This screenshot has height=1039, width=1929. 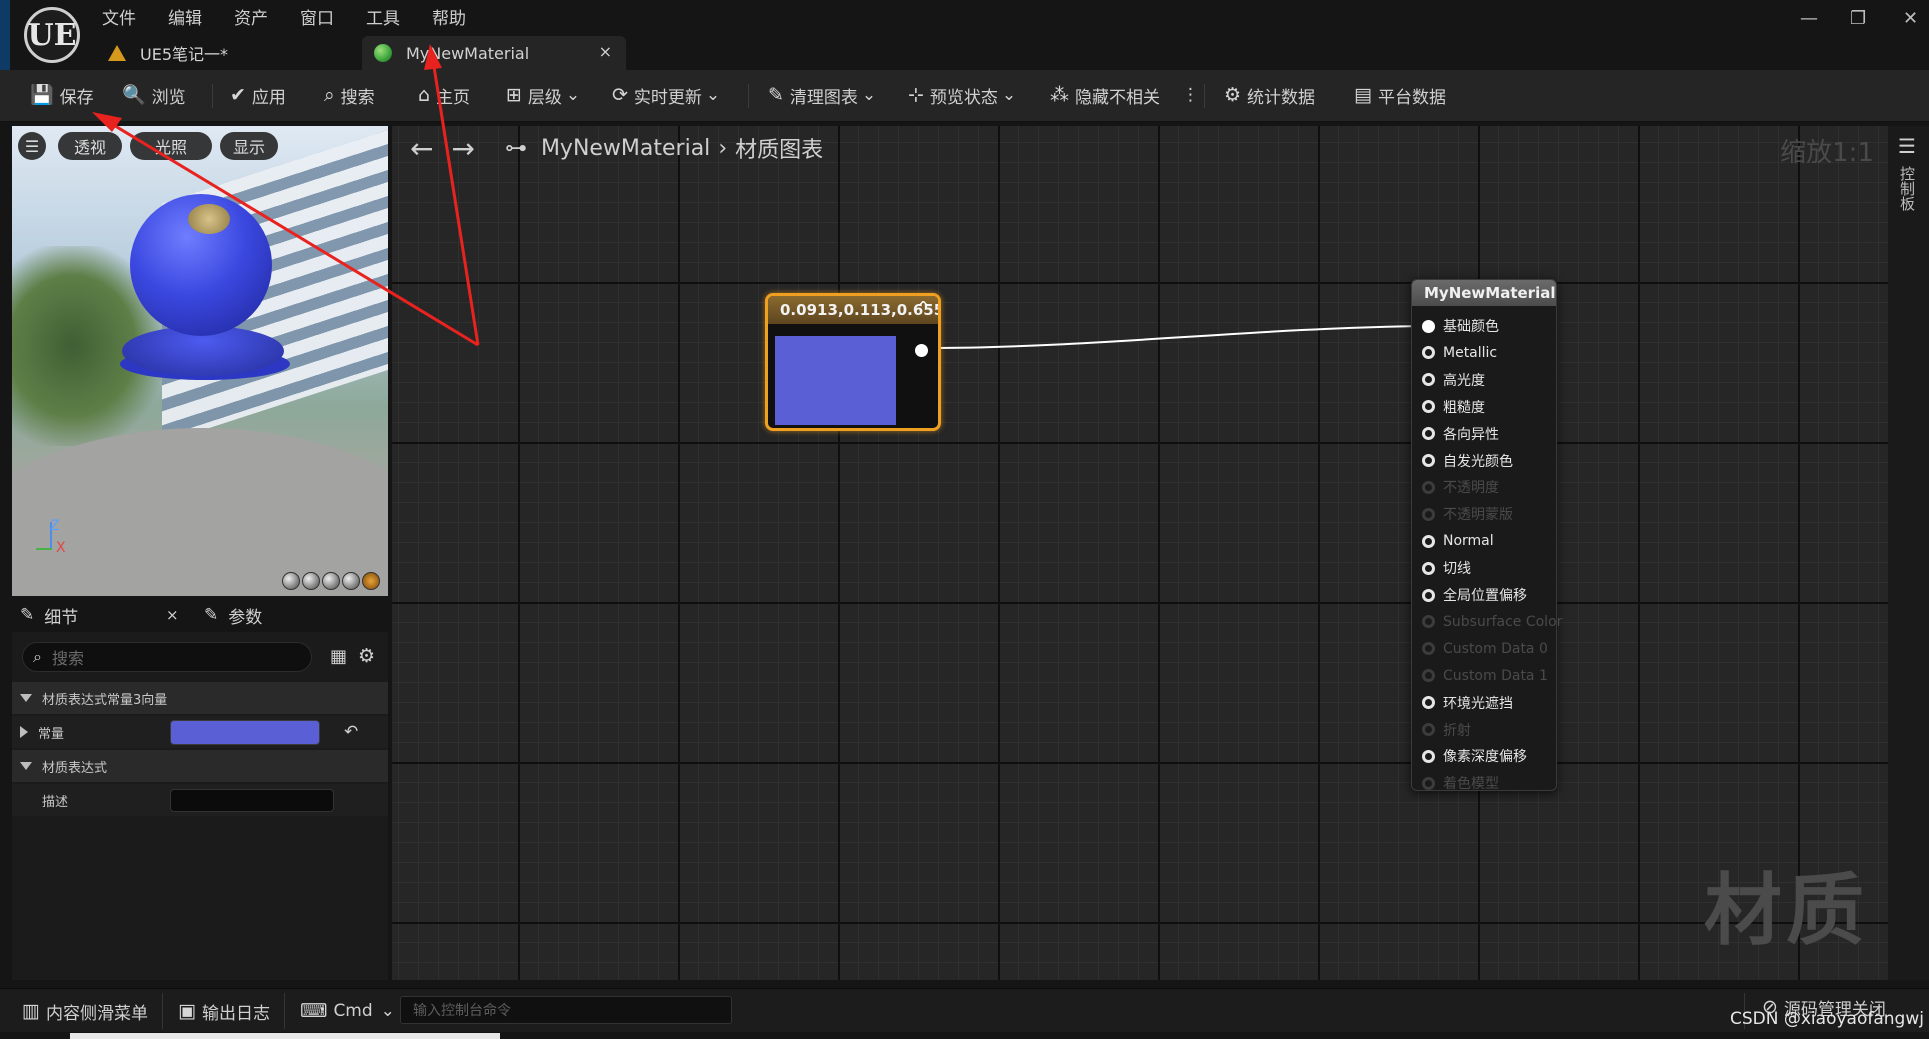 What do you see at coordinates (24, 732) in the screenshot?
I see `expand-icon` at bounding box center [24, 732].